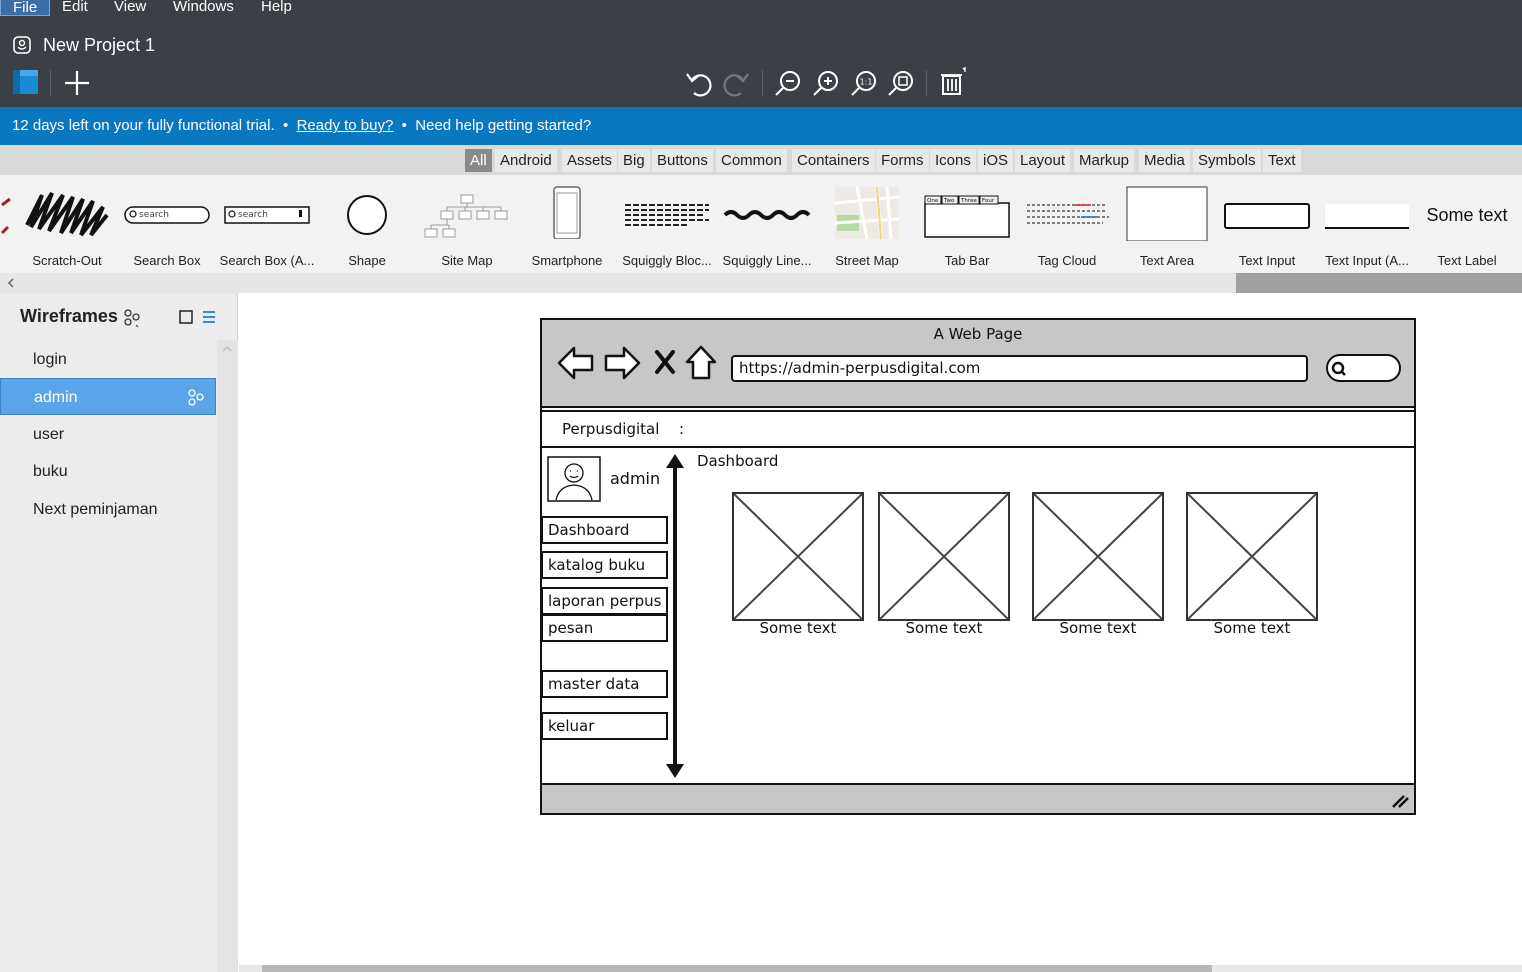 This screenshot has height=972, width=1522. I want to click on component-text-area: Text Area, so click(1167, 224).